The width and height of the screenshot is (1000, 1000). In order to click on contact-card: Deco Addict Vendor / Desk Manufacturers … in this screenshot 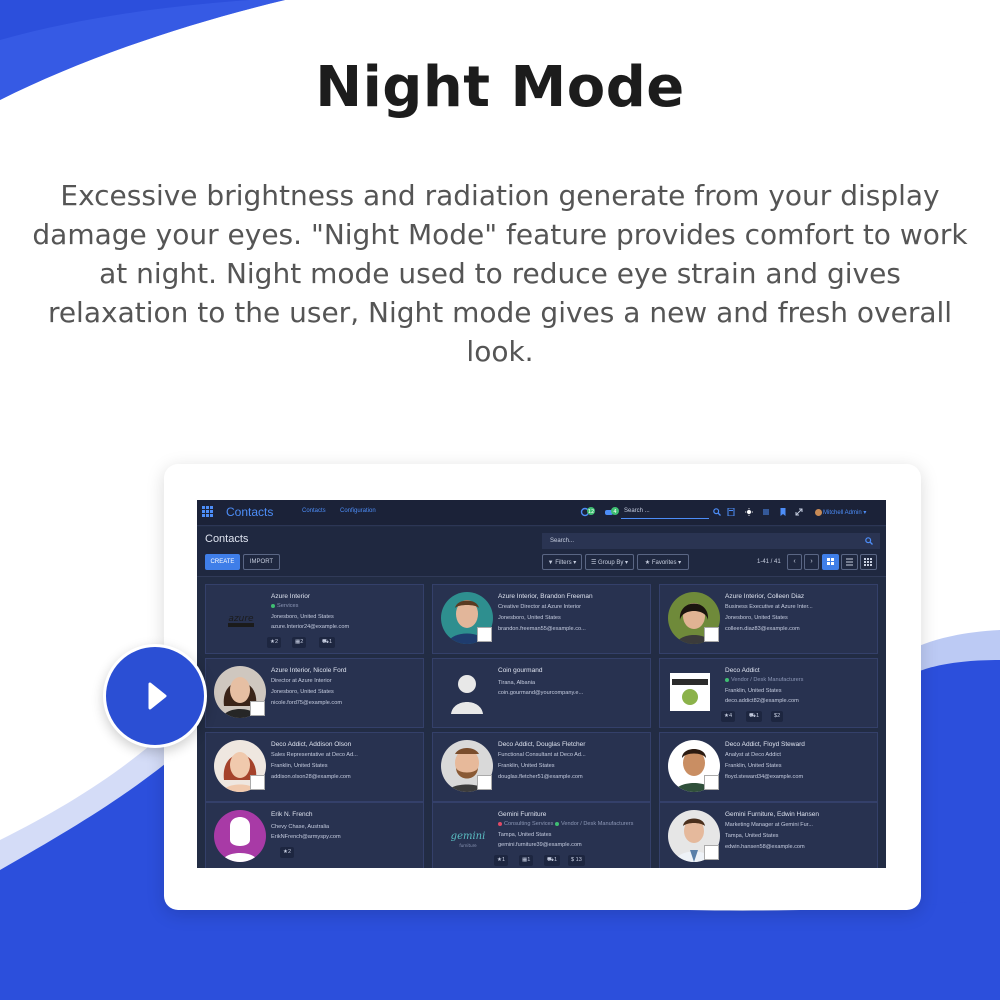, I will do `click(768, 693)`.